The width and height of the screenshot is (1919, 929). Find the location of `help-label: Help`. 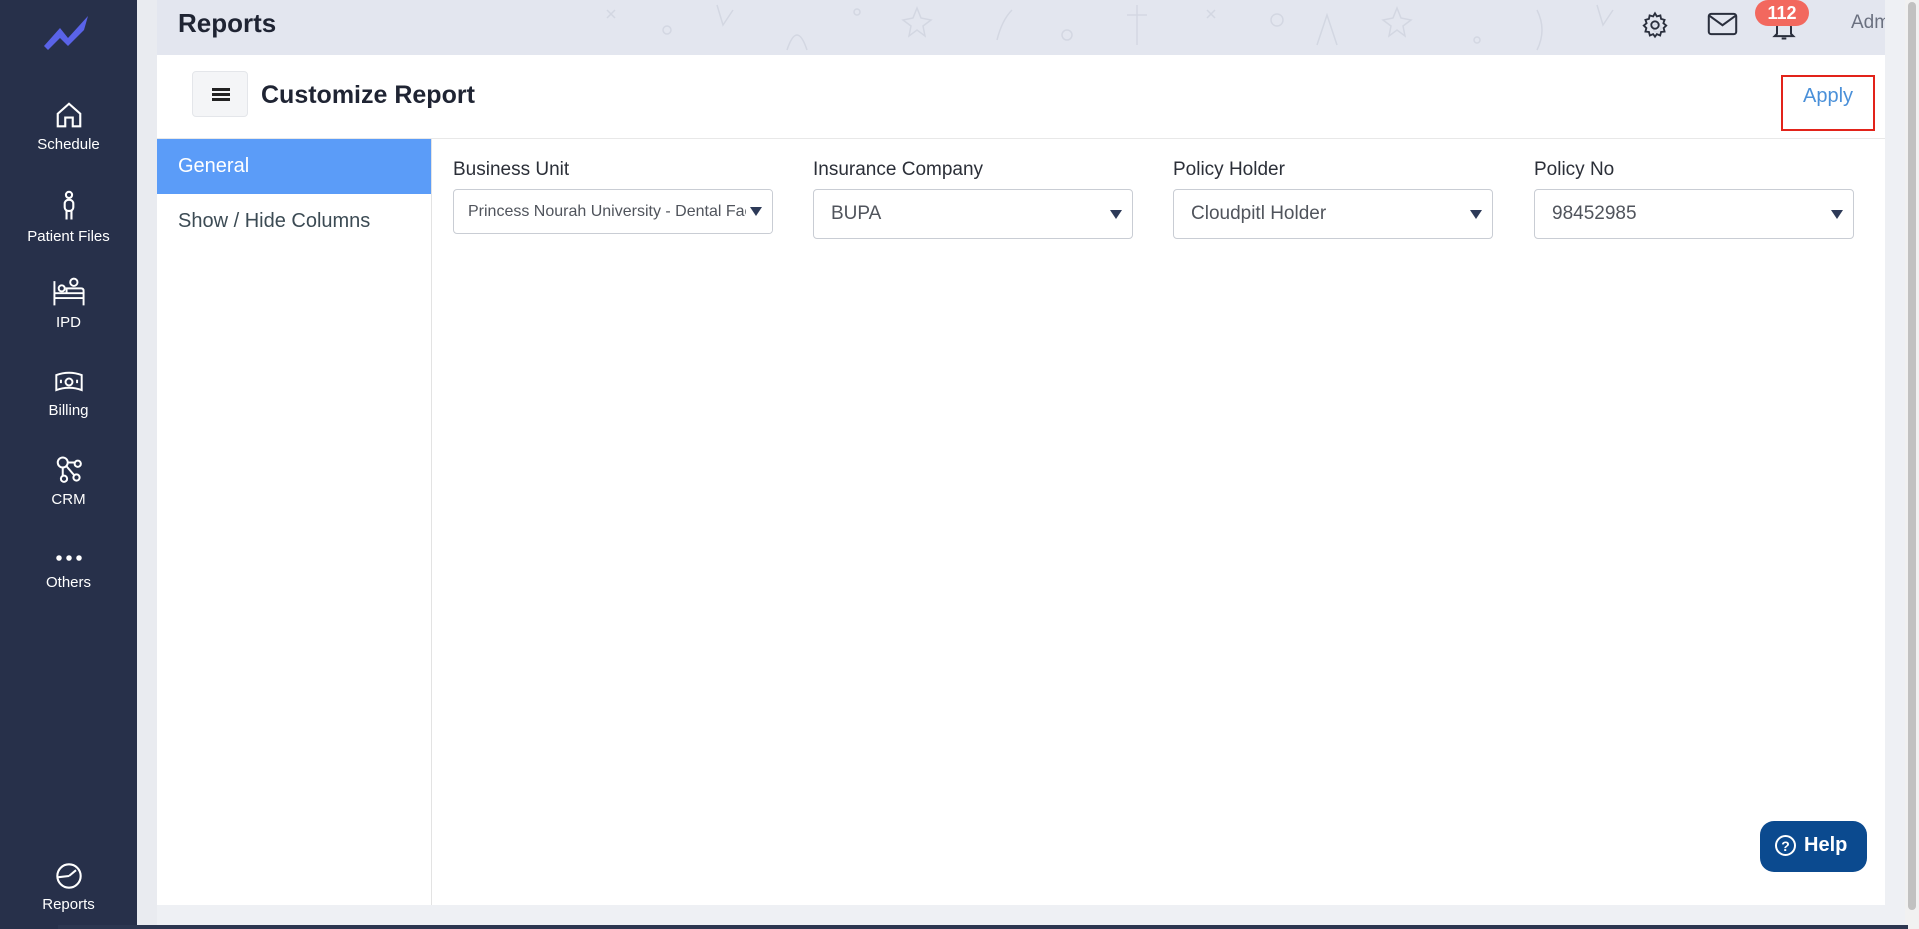

help-label: Help is located at coordinates (1826, 845).